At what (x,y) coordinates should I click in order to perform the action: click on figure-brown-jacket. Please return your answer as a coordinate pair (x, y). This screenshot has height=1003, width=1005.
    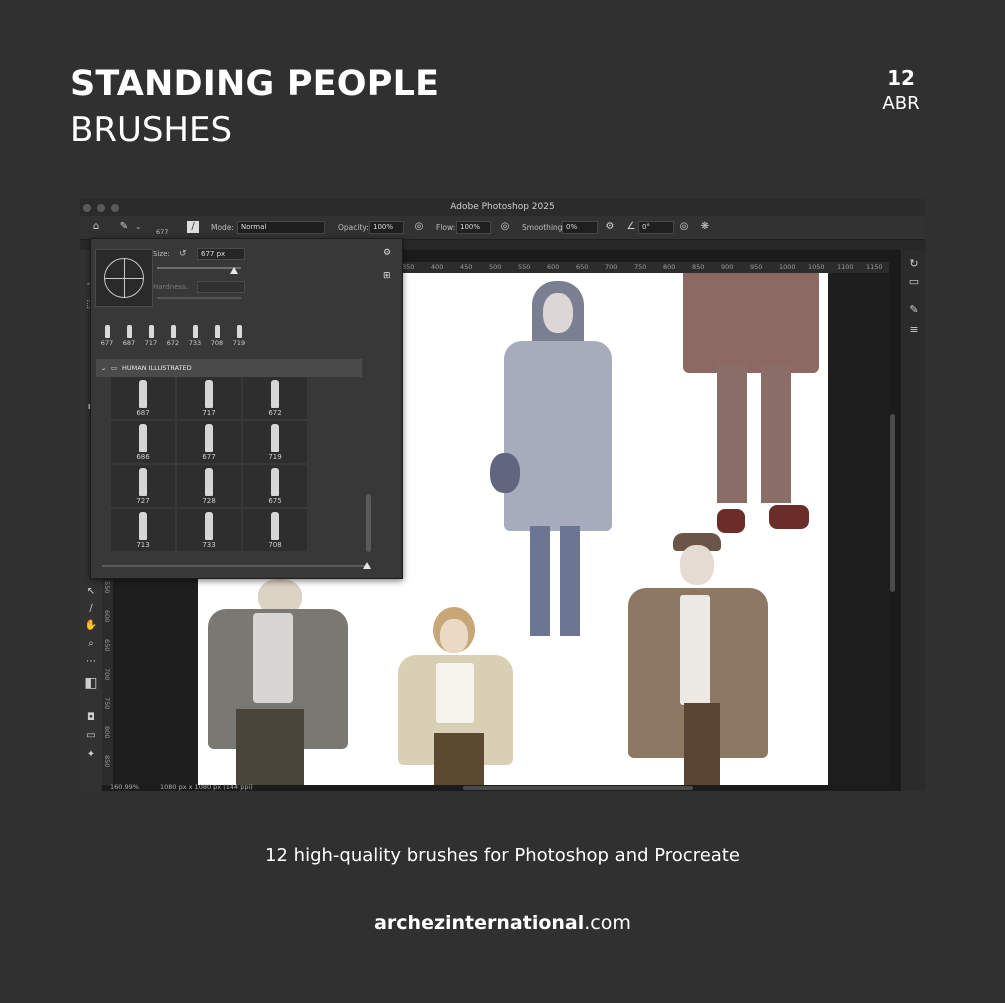
    Looking at the image, I should click on (698, 659).